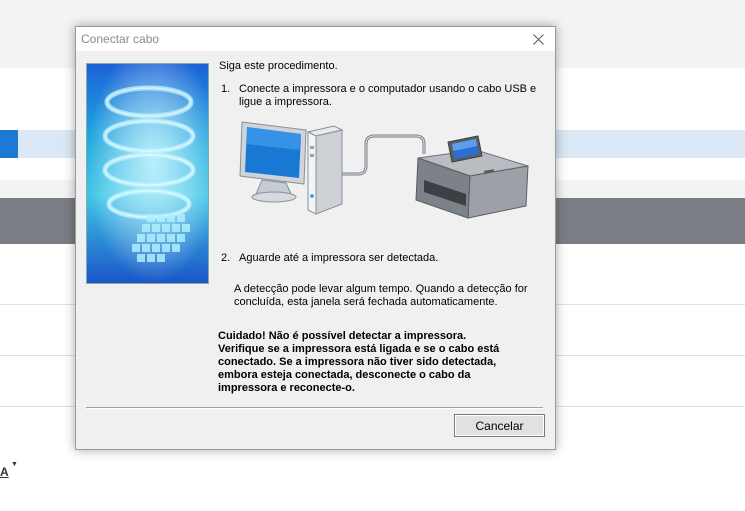 The width and height of the screenshot is (745, 511). Describe the element at coordinates (278, 66) in the screenshot. I see `intro-text: Siga este procedimento.` at that location.